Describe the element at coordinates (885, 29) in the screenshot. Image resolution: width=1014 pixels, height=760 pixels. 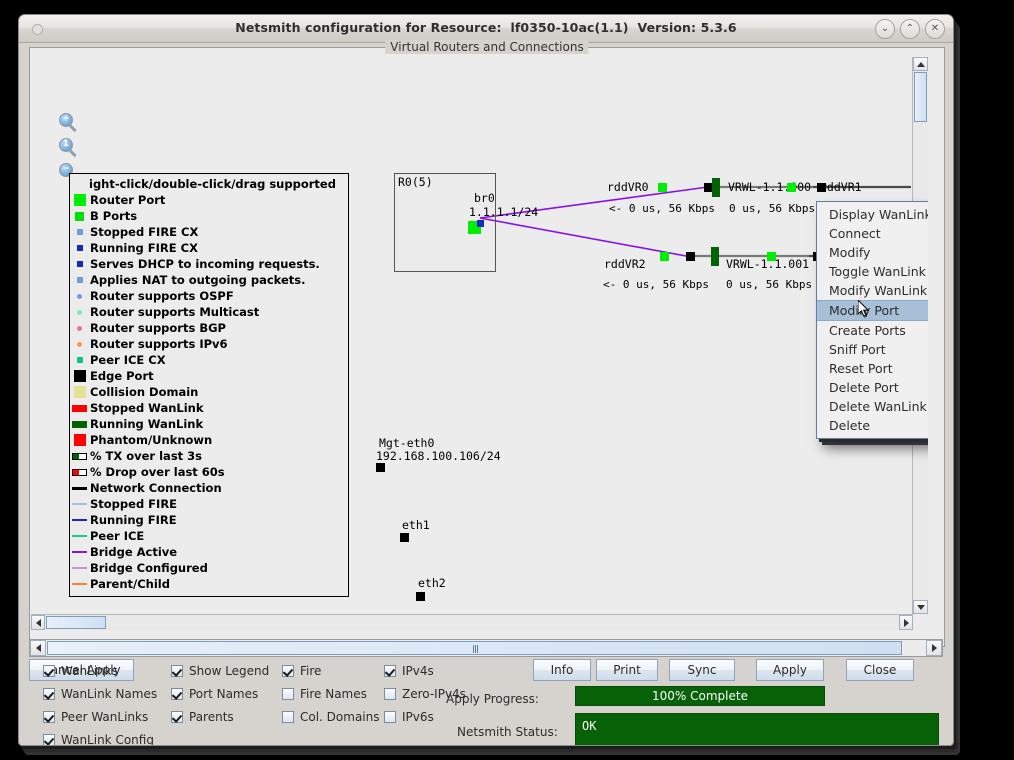
I see `minimize-button: ⌄` at that location.